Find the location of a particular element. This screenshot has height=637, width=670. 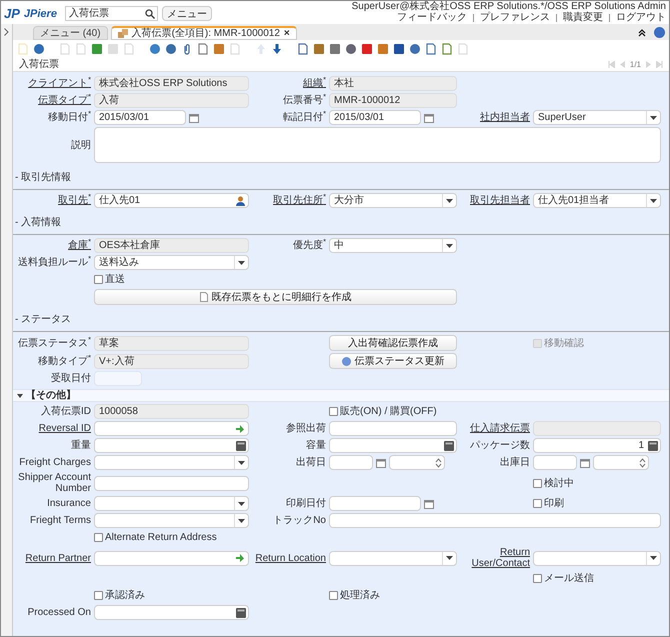

checkbox-label: 承認済み is located at coordinates (125, 595).